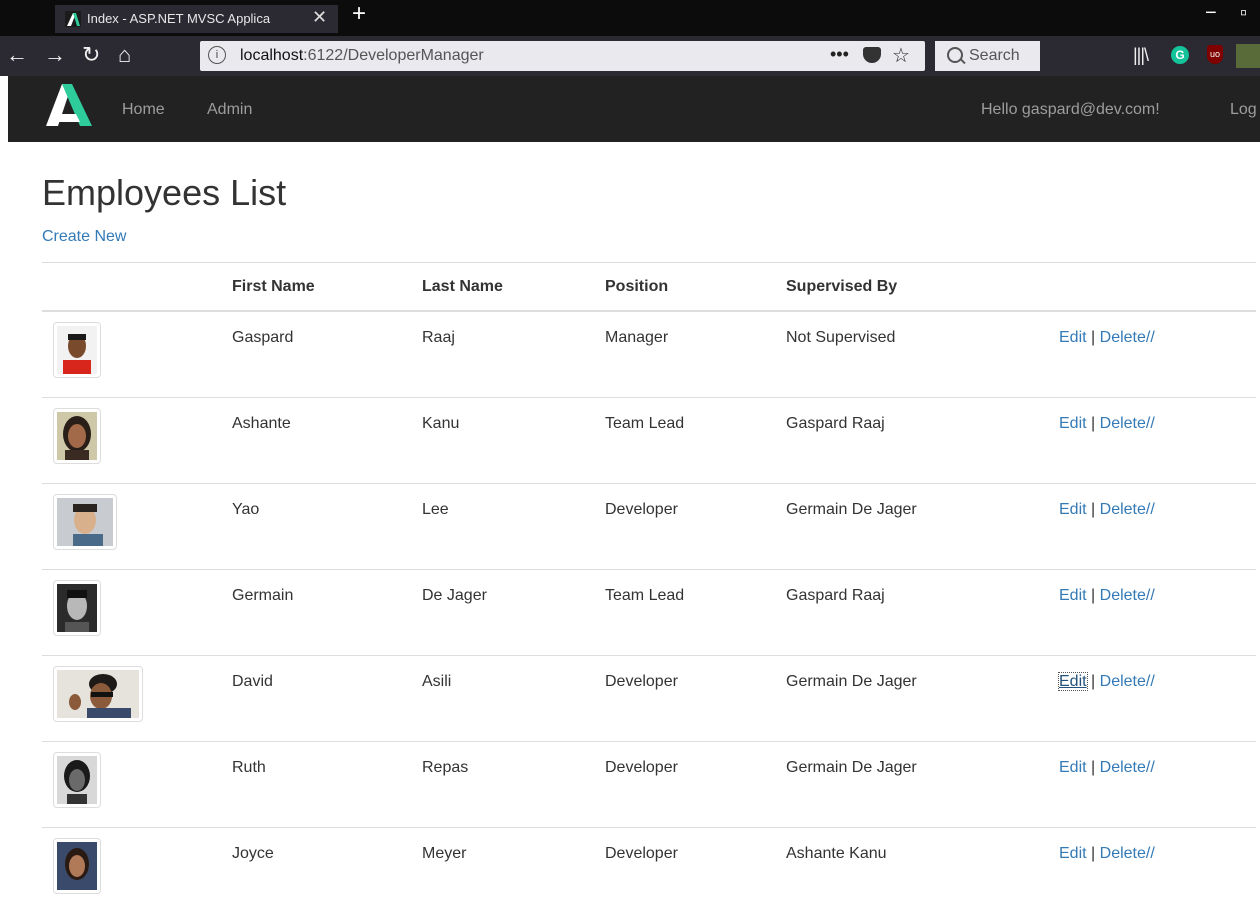 The width and height of the screenshot is (1260, 913). Describe the element at coordinates (164, 193) in the screenshot. I see `page-title: Employees List` at that location.